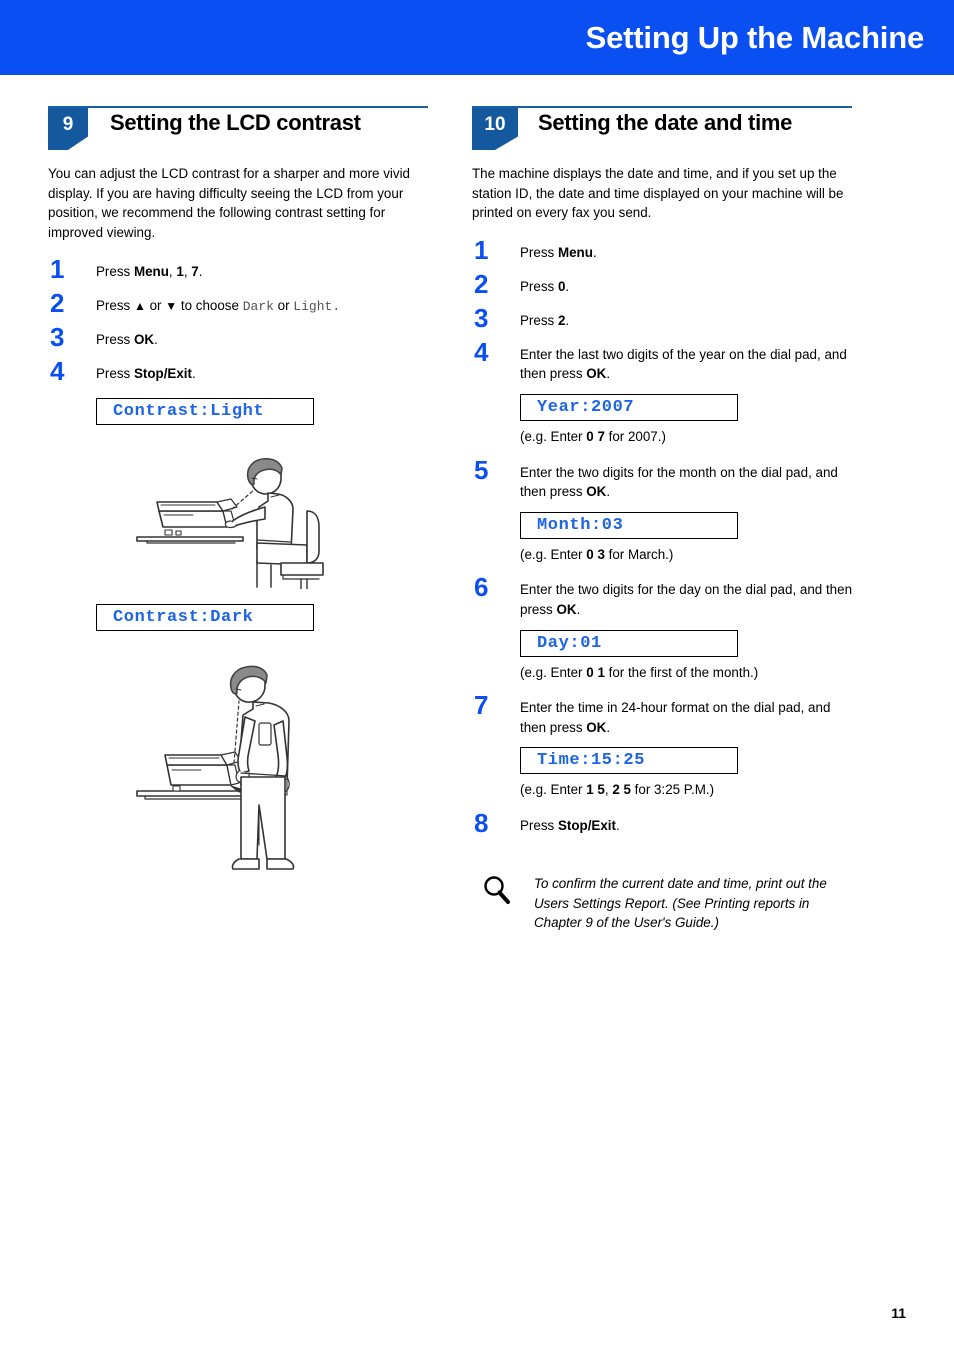 This screenshot has height=1351, width=954. Describe the element at coordinates (595, 790) in the screenshot. I see `example-keyword: 1 5` at that location.